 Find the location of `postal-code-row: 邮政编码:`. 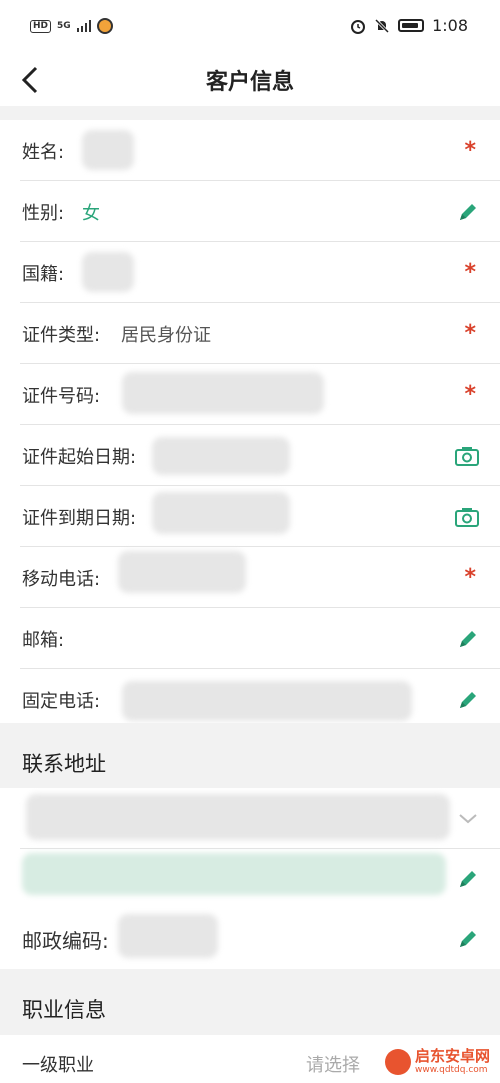

postal-code-row: 邮政编码: is located at coordinates (250, 938).